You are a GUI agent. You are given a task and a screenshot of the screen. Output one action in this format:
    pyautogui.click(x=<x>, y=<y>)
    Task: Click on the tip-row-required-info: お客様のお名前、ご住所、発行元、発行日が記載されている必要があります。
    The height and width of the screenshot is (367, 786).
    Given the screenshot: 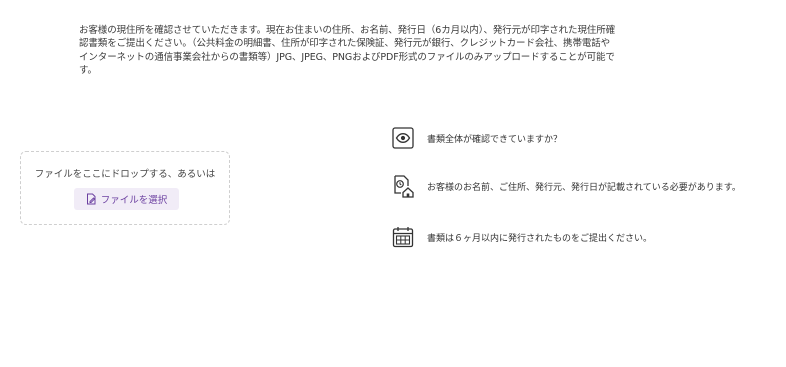 What is the action you would take?
    pyautogui.click(x=566, y=186)
    